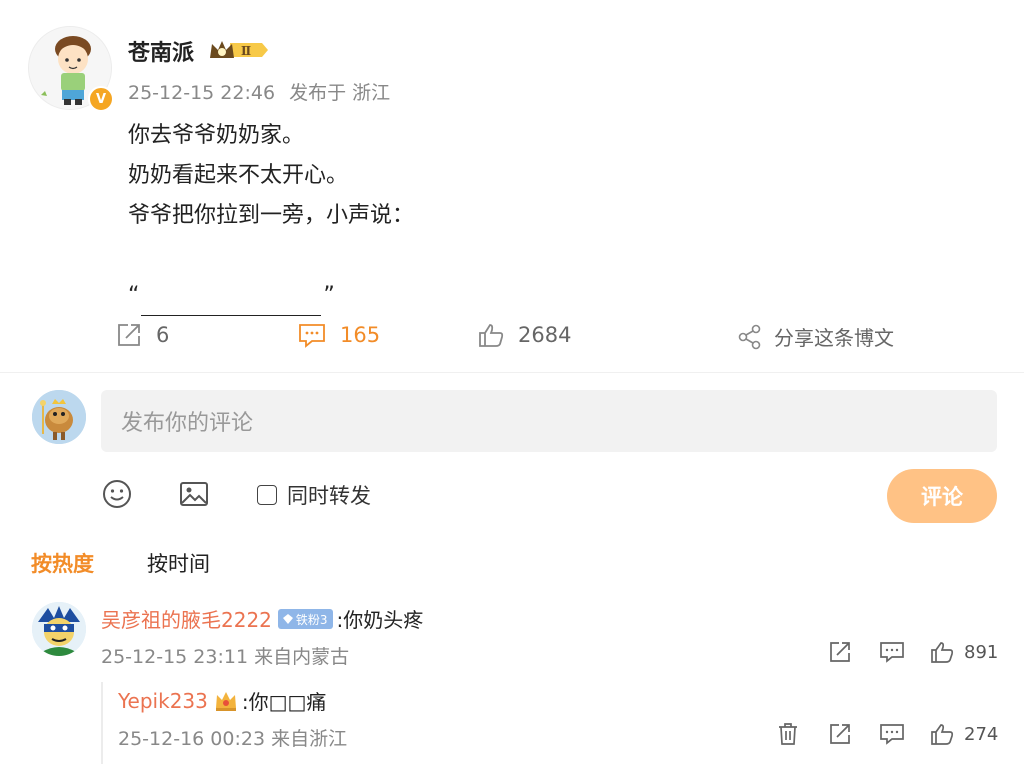  I want to click on emoji-icon, so click(117, 494).